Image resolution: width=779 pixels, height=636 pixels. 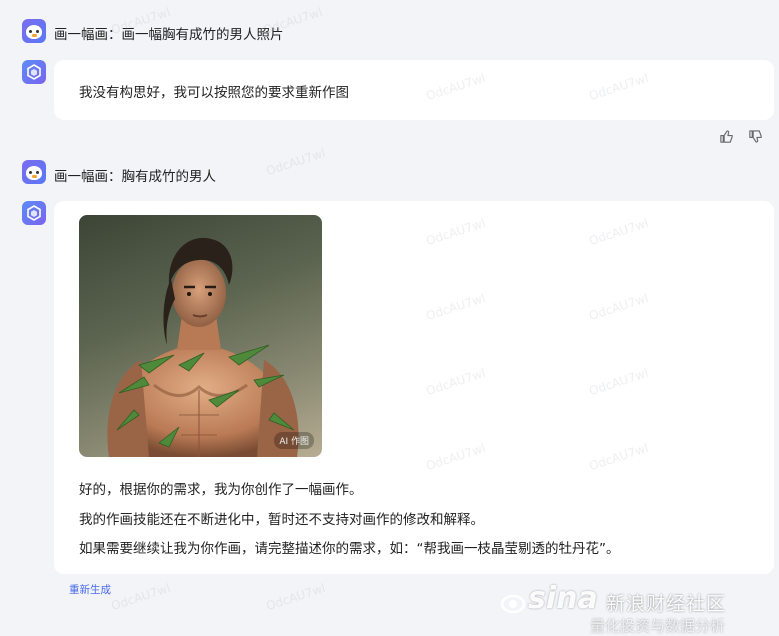 I want to click on sina-sub-caption: 量化投资与数据分析, so click(x=658, y=626).